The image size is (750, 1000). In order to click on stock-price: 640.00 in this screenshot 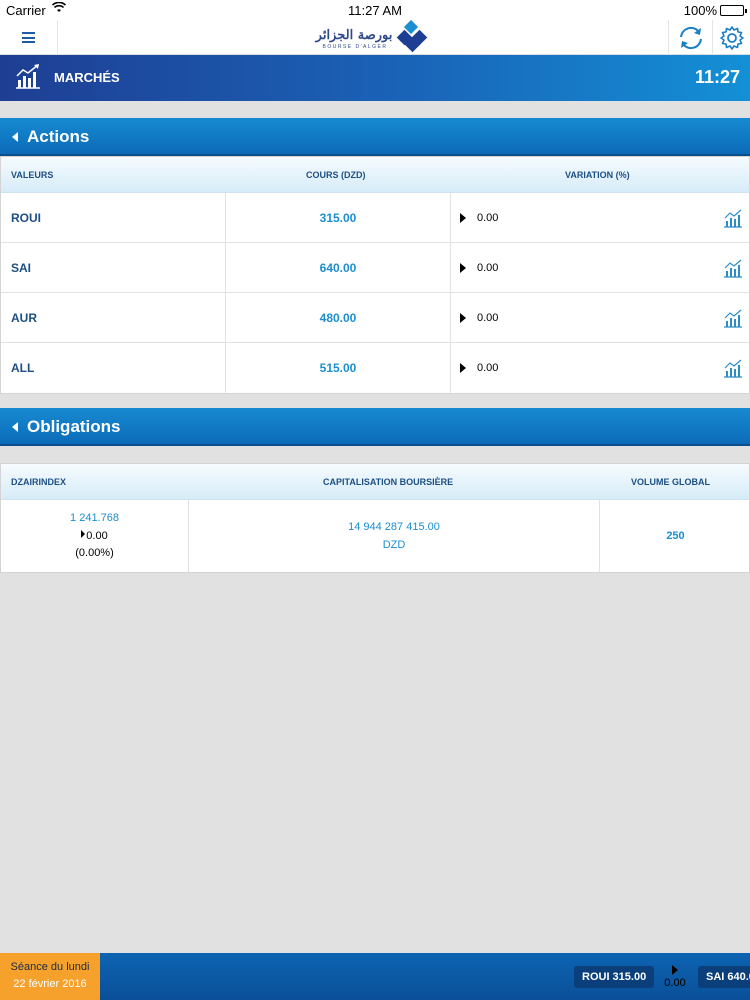, I will do `click(338, 268)`.